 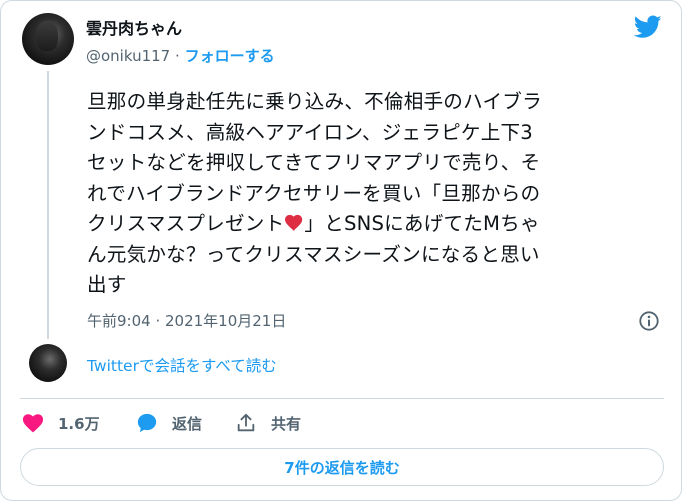 What do you see at coordinates (230, 56) in the screenshot?
I see `follow-button: フォローする` at bounding box center [230, 56].